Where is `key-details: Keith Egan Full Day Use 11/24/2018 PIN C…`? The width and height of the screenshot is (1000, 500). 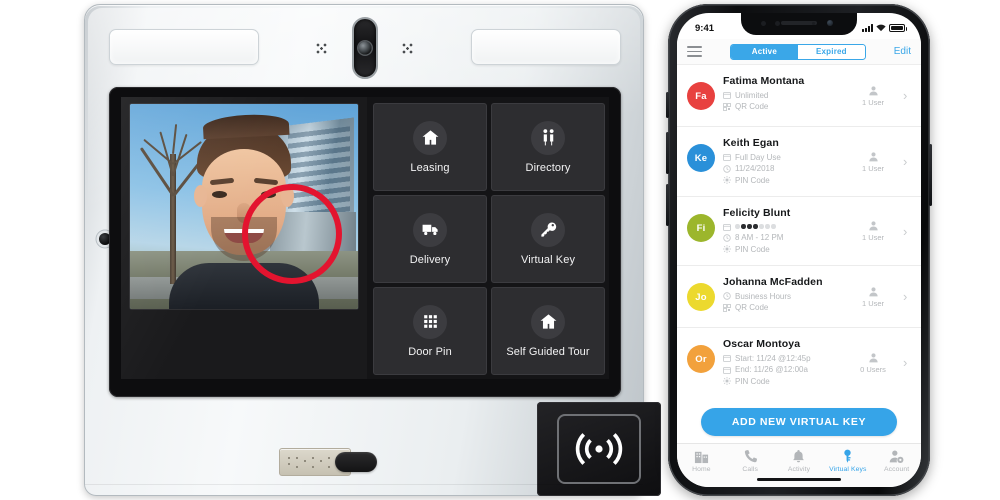
key-details: Keith Egan Full Day Use 11/24/2018 PIN C… is located at coordinates (783, 161).